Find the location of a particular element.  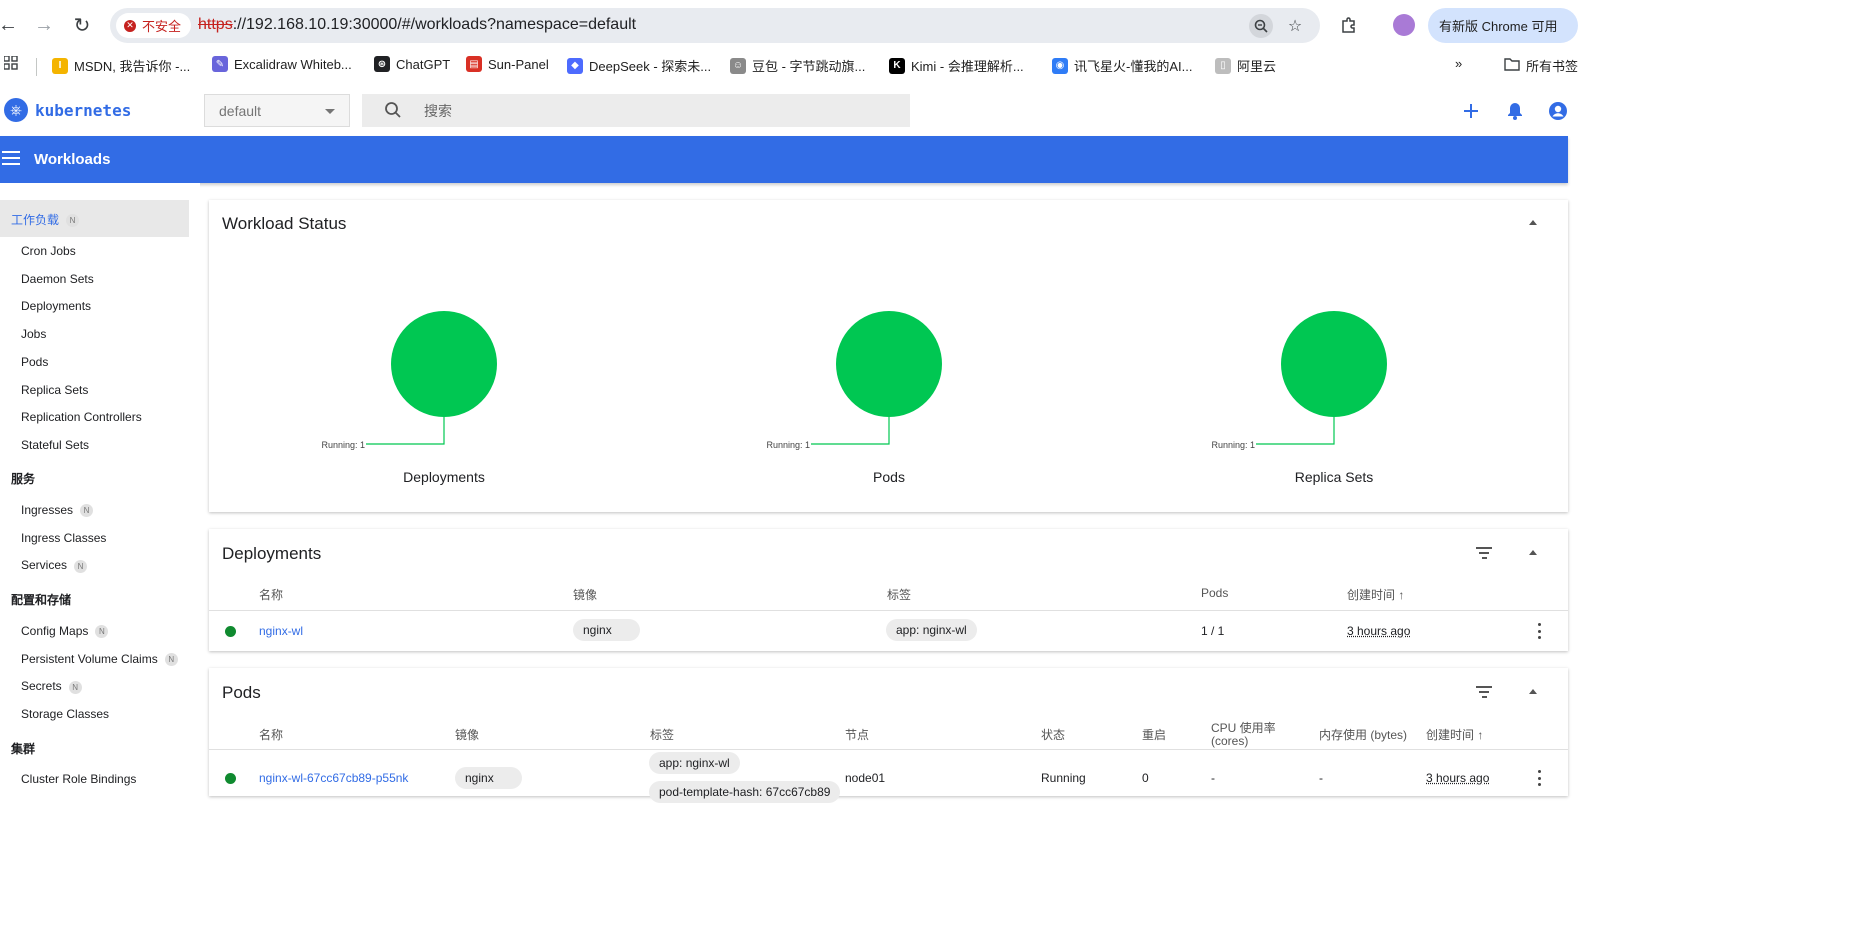

column-header-restarts: 重启 is located at coordinates (1154, 735).